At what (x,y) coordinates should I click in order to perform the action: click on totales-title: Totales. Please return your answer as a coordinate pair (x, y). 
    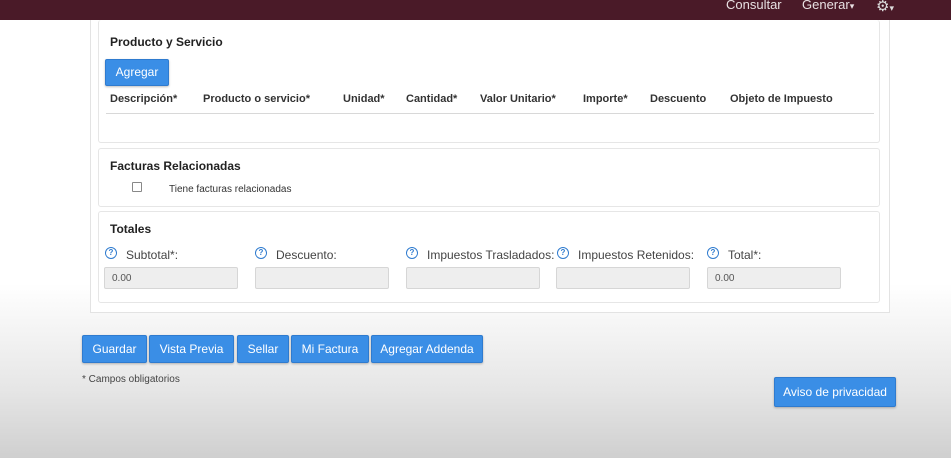
    Looking at the image, I should click on (131, 229).